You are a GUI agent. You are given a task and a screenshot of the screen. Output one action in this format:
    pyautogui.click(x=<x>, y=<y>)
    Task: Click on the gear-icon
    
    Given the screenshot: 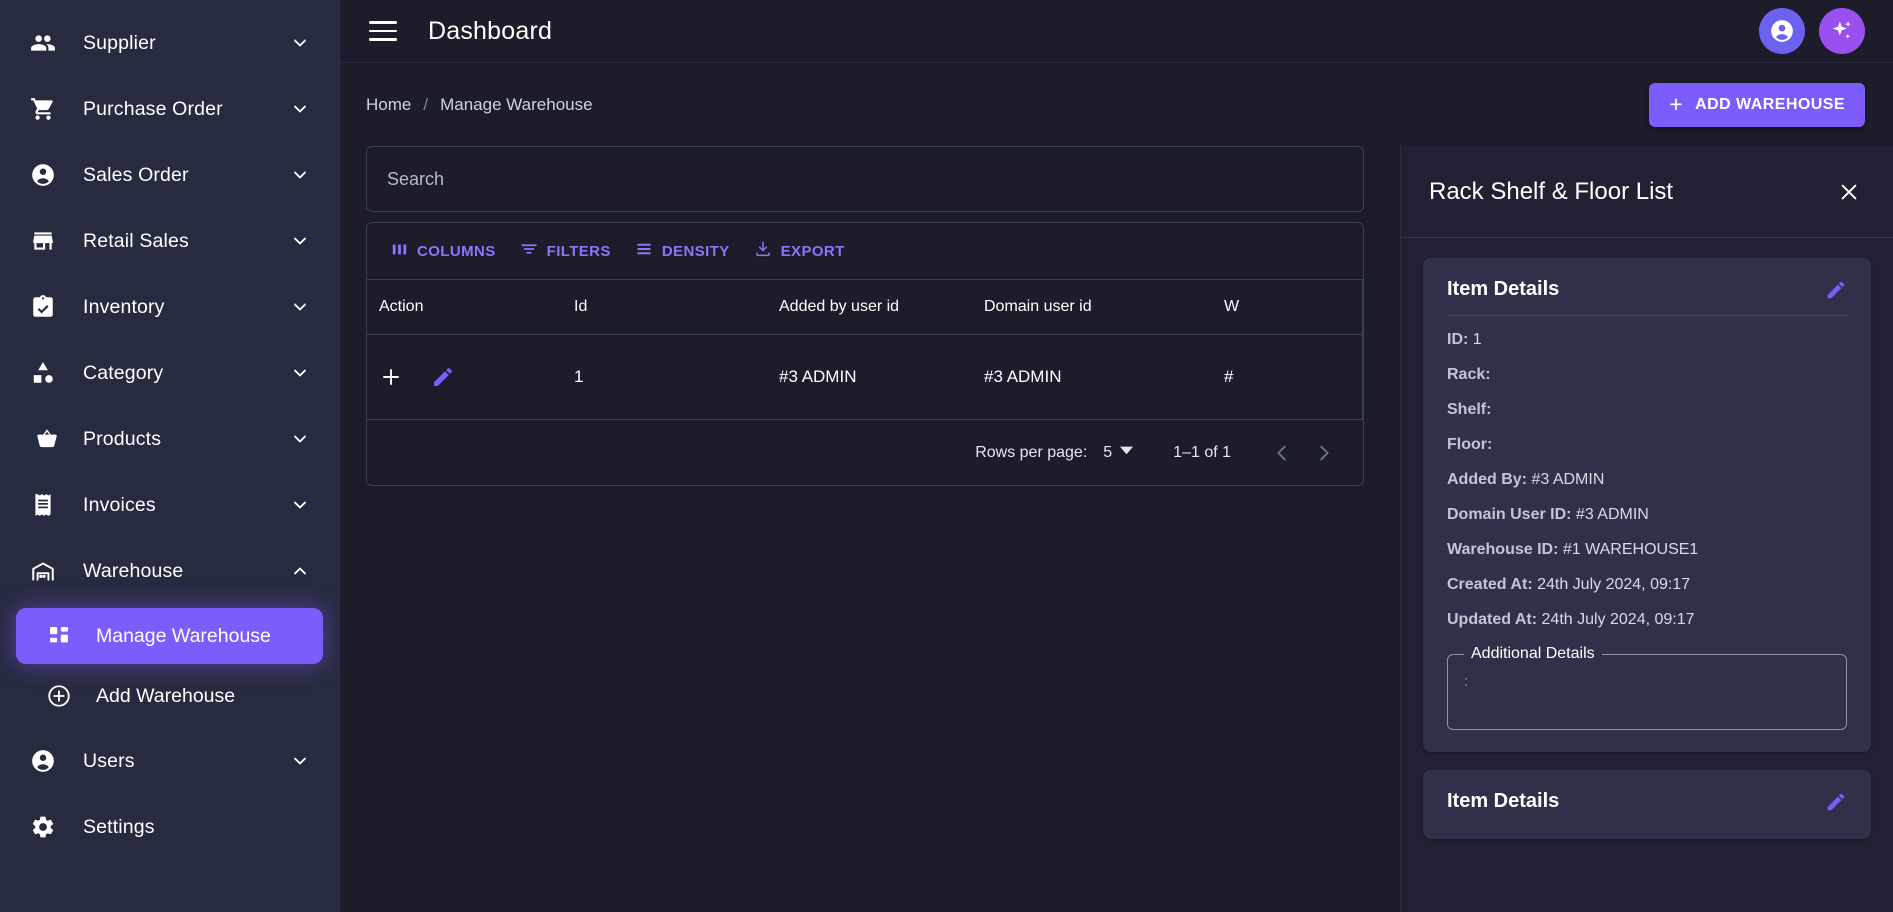 What is the action you would take?
    pyautogui.click(x=47, y=827)
    